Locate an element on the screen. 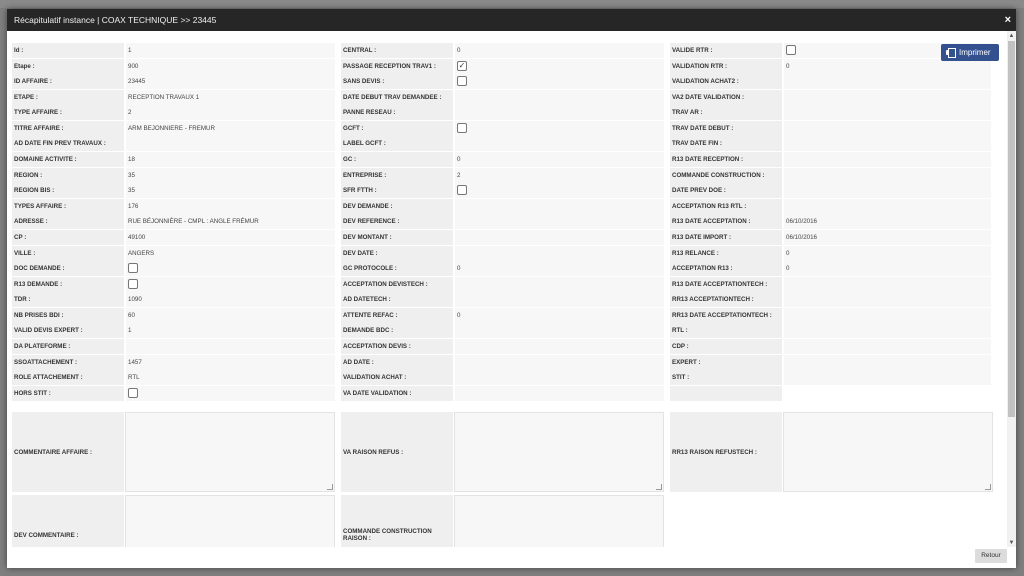 This screenshot has width=1024, height=576. scroll-up-icon: ▲ is located at coordinates (1011, 36).